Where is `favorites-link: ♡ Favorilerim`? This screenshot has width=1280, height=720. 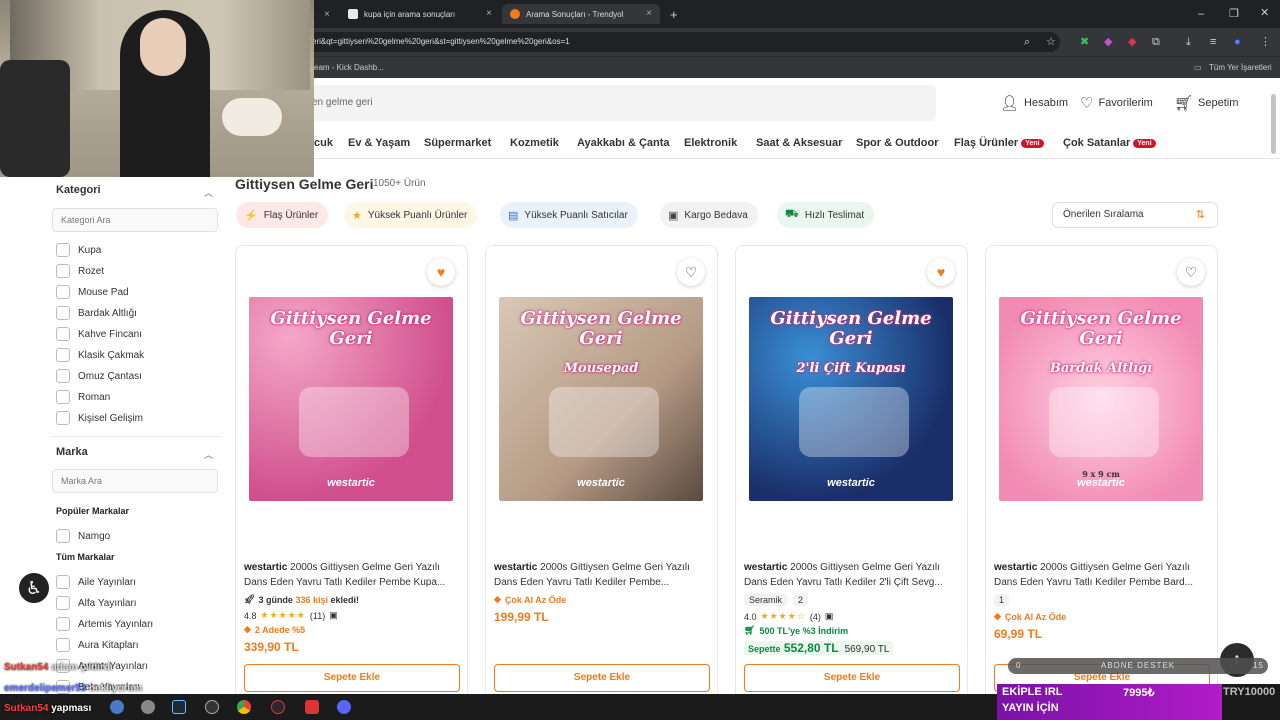
favorites-link: ♡ Favorilerim is located at coordinates (1116, 103).